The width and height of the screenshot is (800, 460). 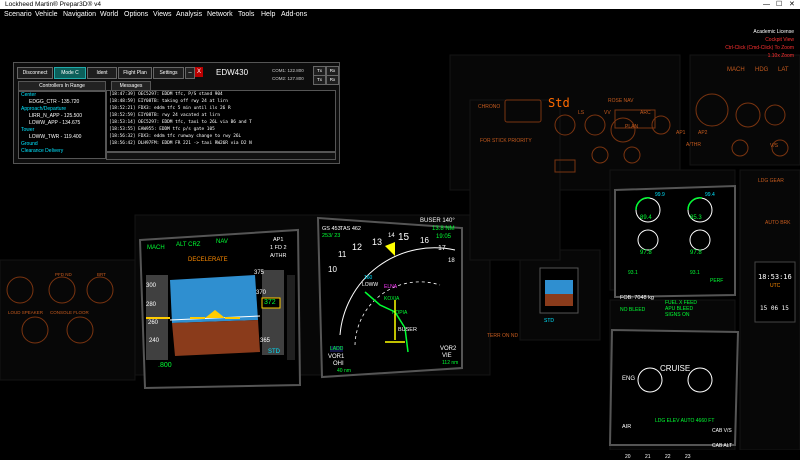 I want to click on efis-arc-label: ARC, so click(x=645, y=113).